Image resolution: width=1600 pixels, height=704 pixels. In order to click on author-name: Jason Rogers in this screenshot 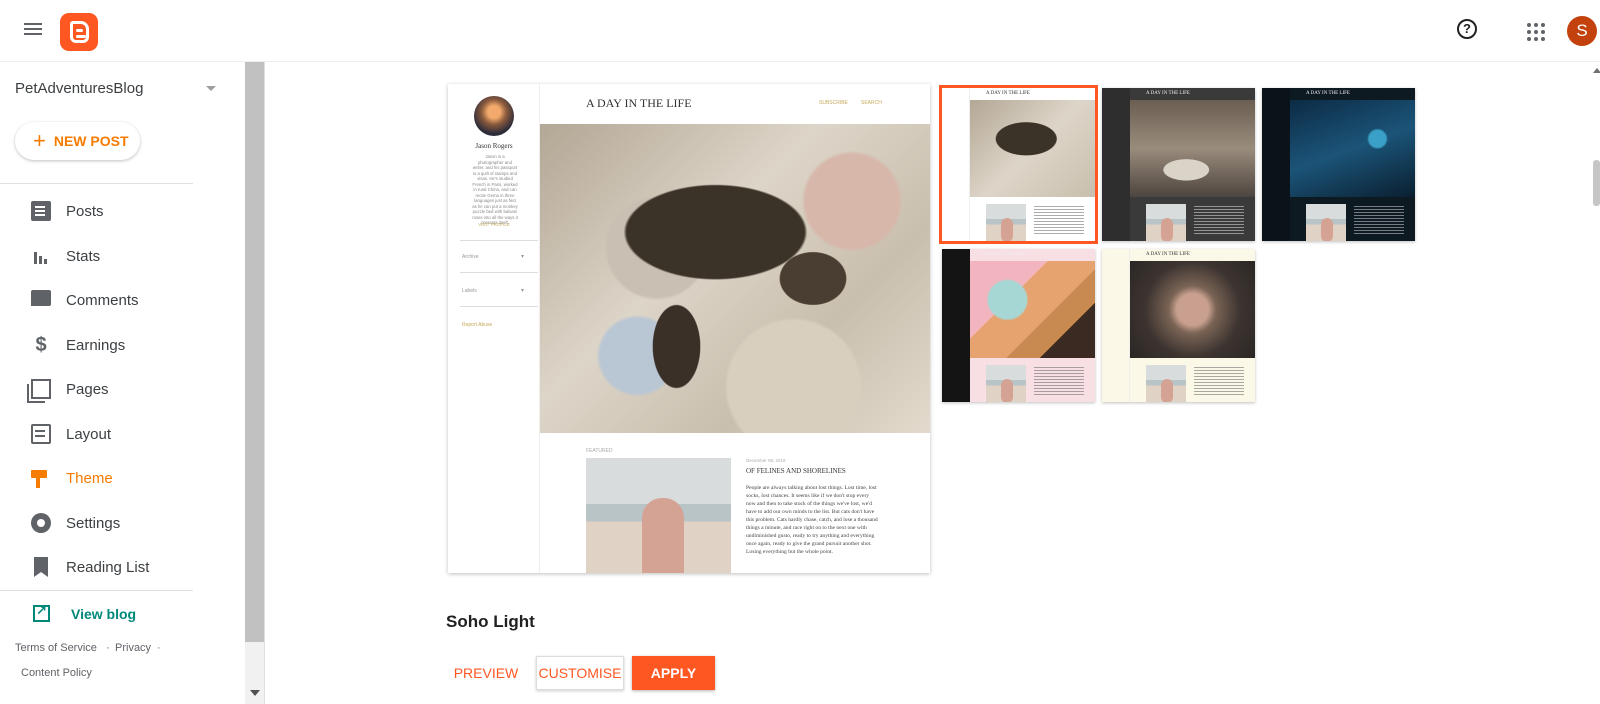, I will do `click(494, 146)`.